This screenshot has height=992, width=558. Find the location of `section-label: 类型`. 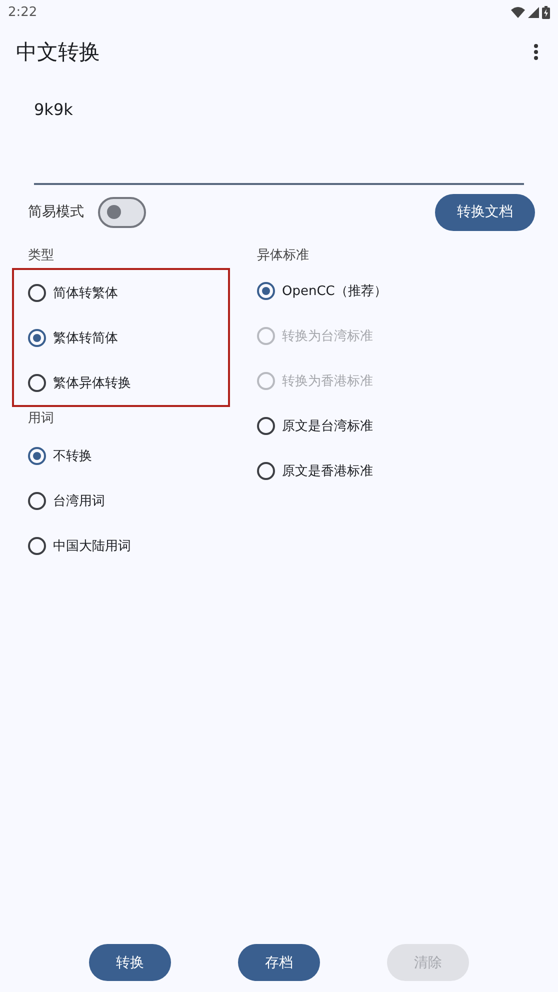

section-label: 类型 is located at coordinates (41, 256).